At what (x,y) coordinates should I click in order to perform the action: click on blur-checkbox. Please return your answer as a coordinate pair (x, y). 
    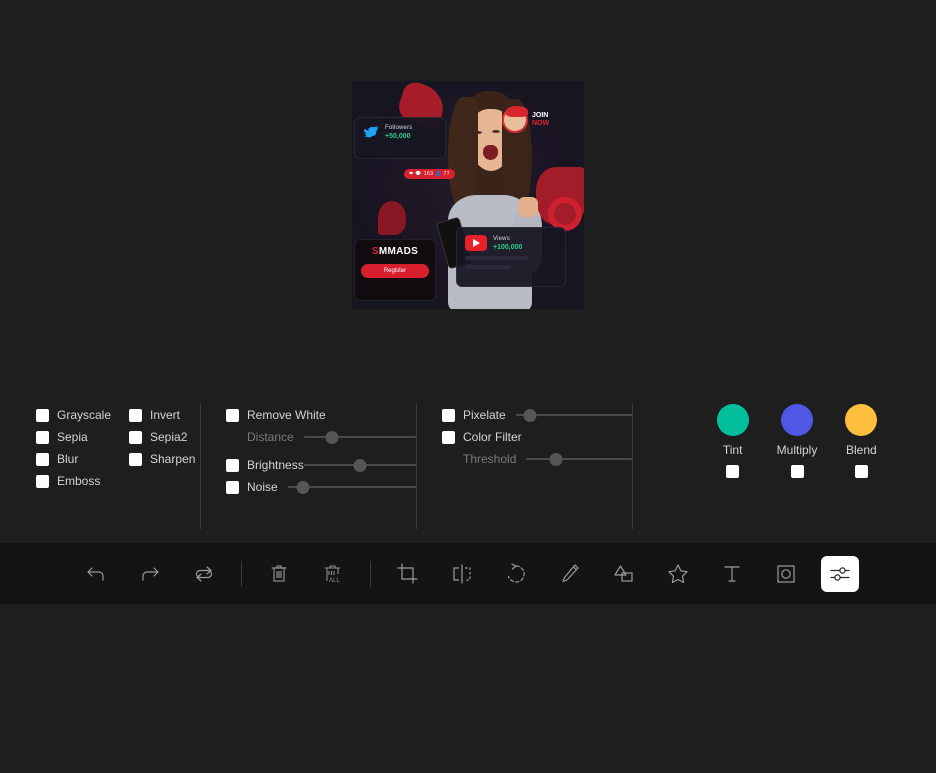
    Looking at the image, I should click on (42, 459).